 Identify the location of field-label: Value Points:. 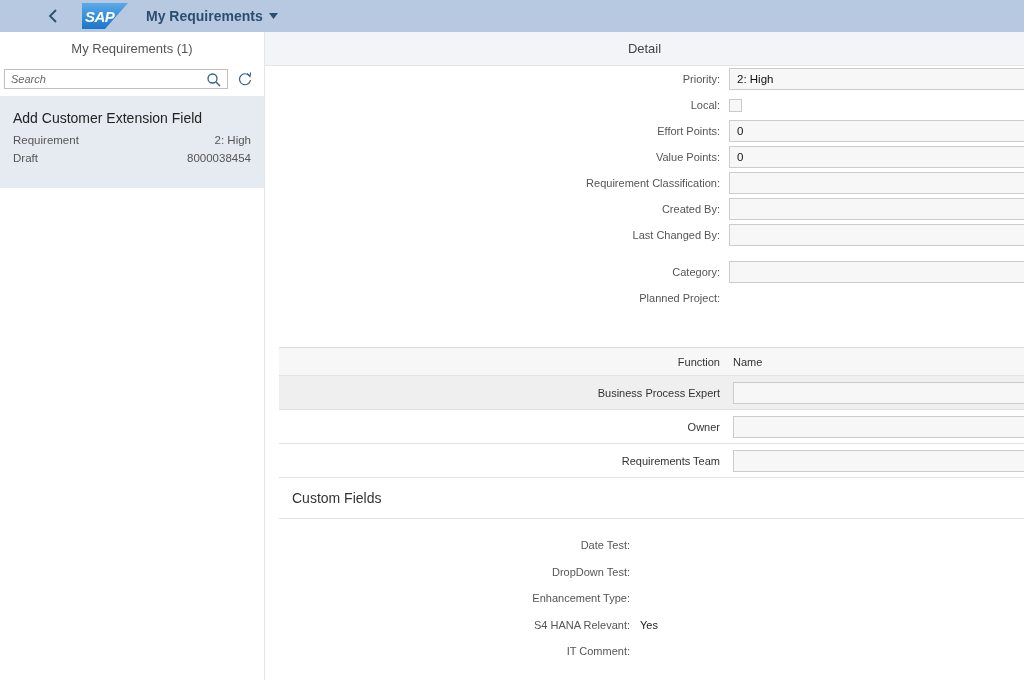
(688, 157).